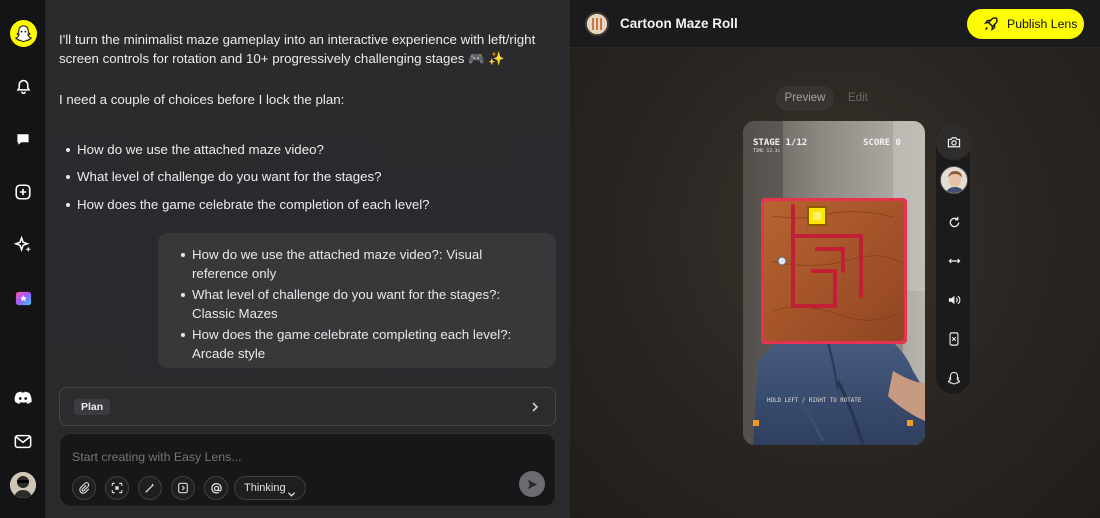 This screenshot has height=518, width=1100. I want to click on at-icon, so click(216, 488).